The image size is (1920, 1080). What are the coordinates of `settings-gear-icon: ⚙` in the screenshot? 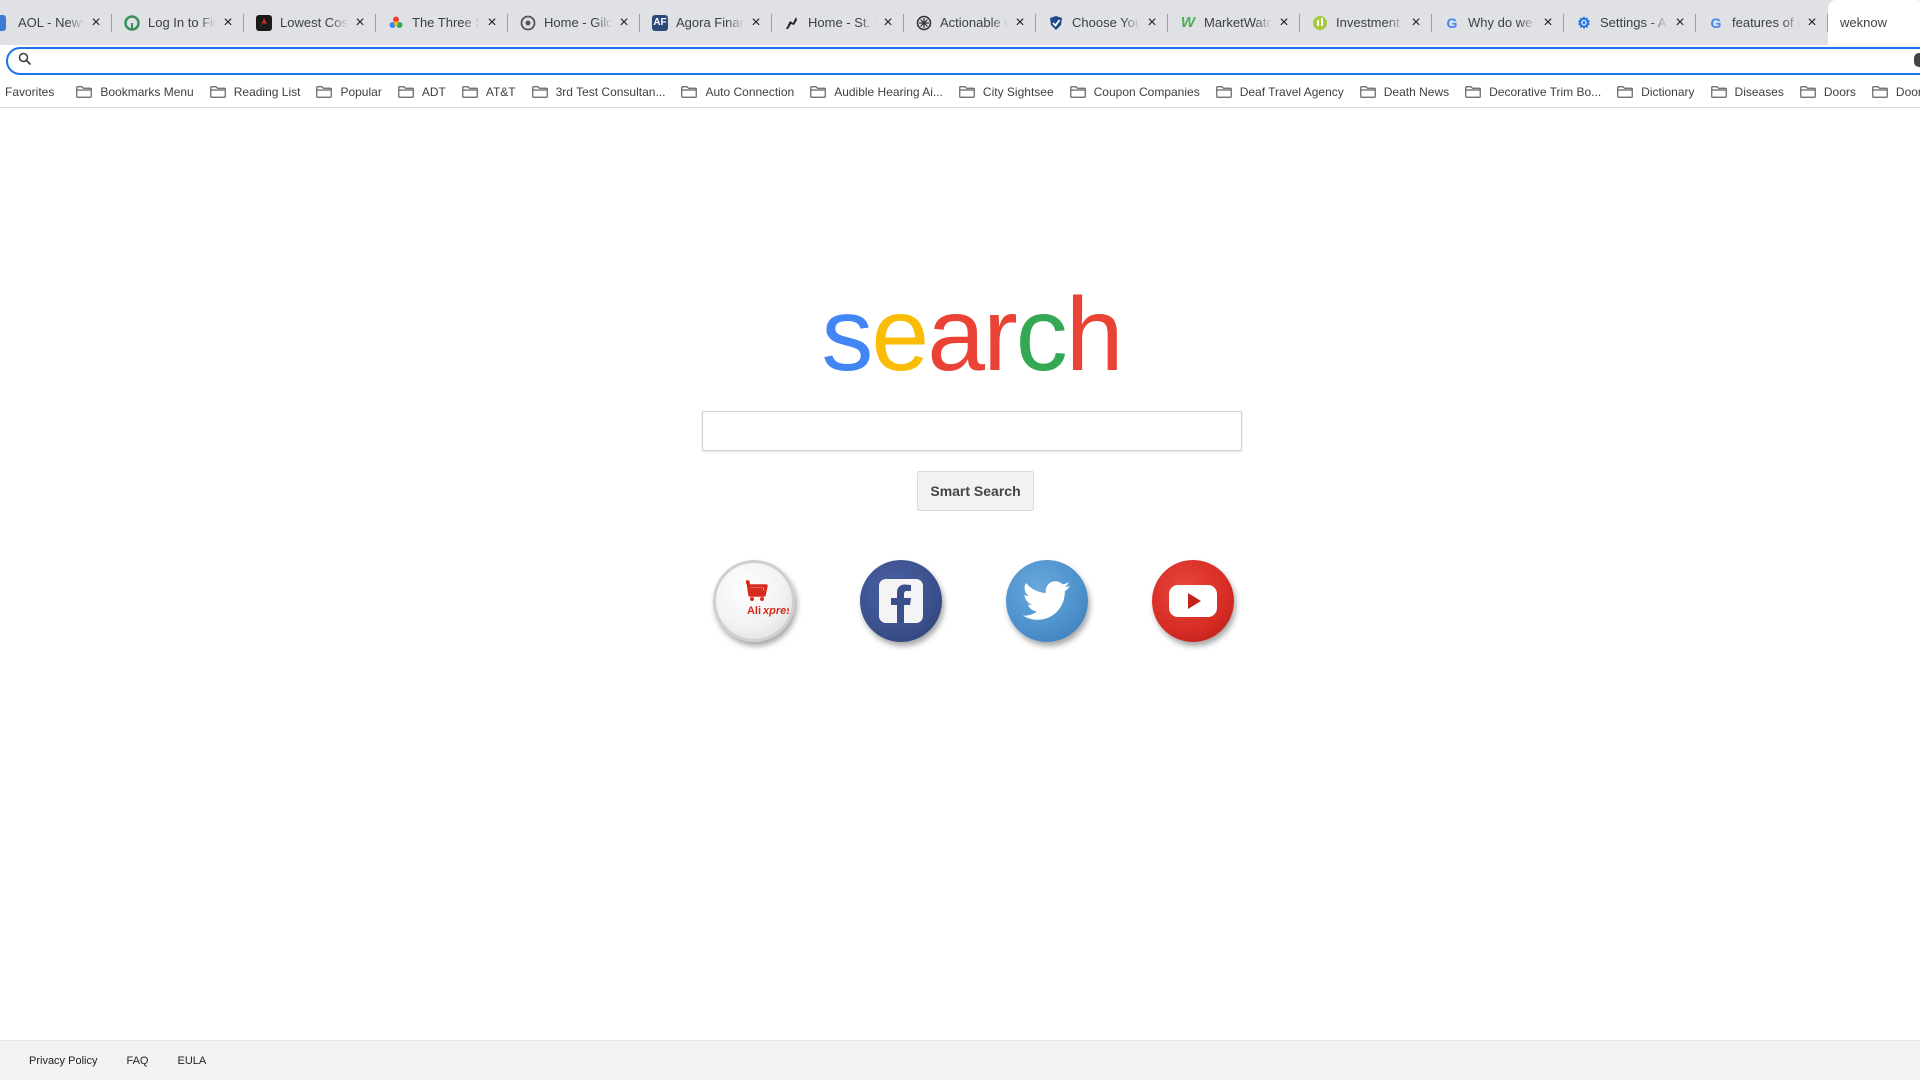 It's located at (1584, 22).